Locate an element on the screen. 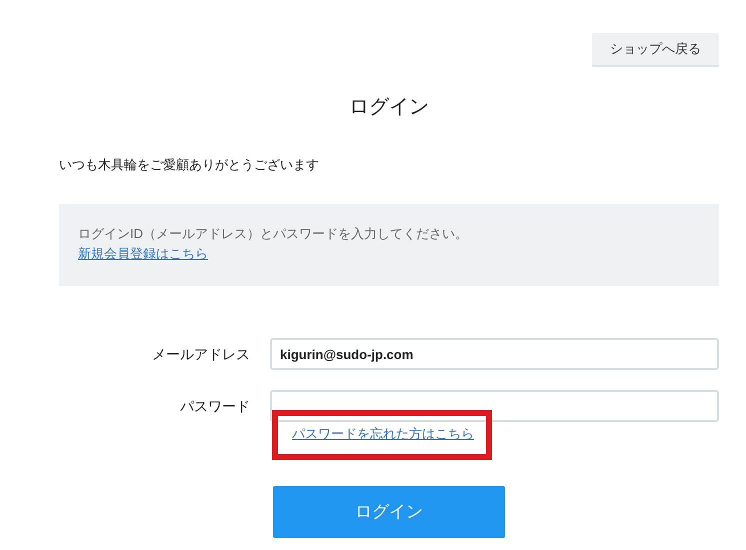 This screenshot has height=550, width=746. email-field: kigurin@sudo-jp.com is located at coordinates (494, 354).